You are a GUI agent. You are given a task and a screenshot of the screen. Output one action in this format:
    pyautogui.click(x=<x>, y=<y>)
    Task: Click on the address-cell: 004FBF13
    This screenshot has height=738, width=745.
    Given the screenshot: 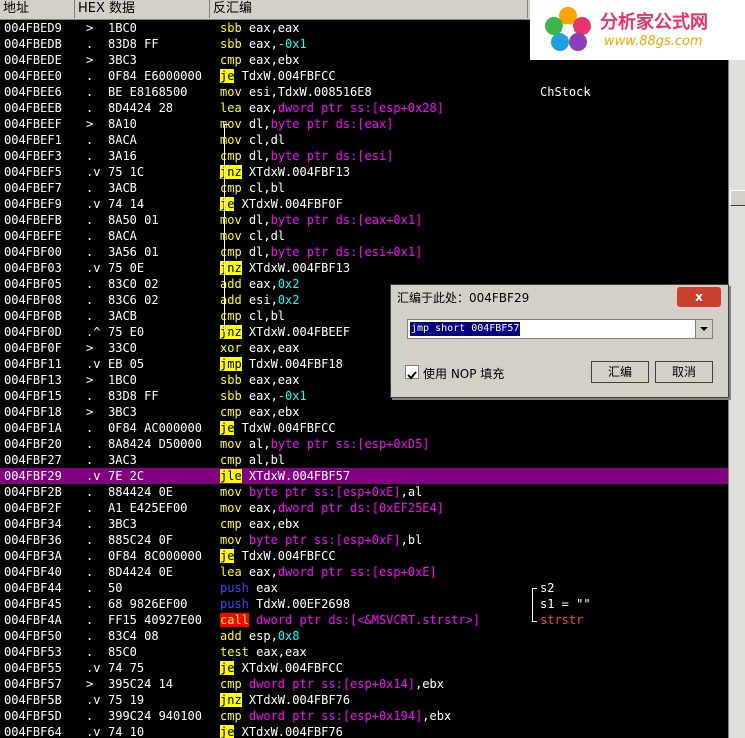 What is the action you would take?
    pyautogui.click(x=33, y=380)
    